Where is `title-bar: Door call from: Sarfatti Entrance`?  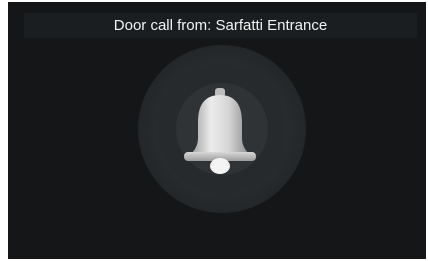
title-bar: Door call from: Sarfatti Entrance is located at coordinates (220, 25).